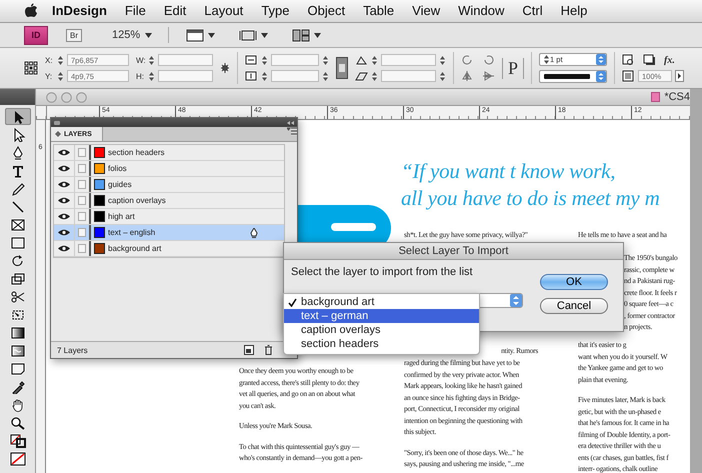  I want to click on layer-name: folios, so click(118, 168).